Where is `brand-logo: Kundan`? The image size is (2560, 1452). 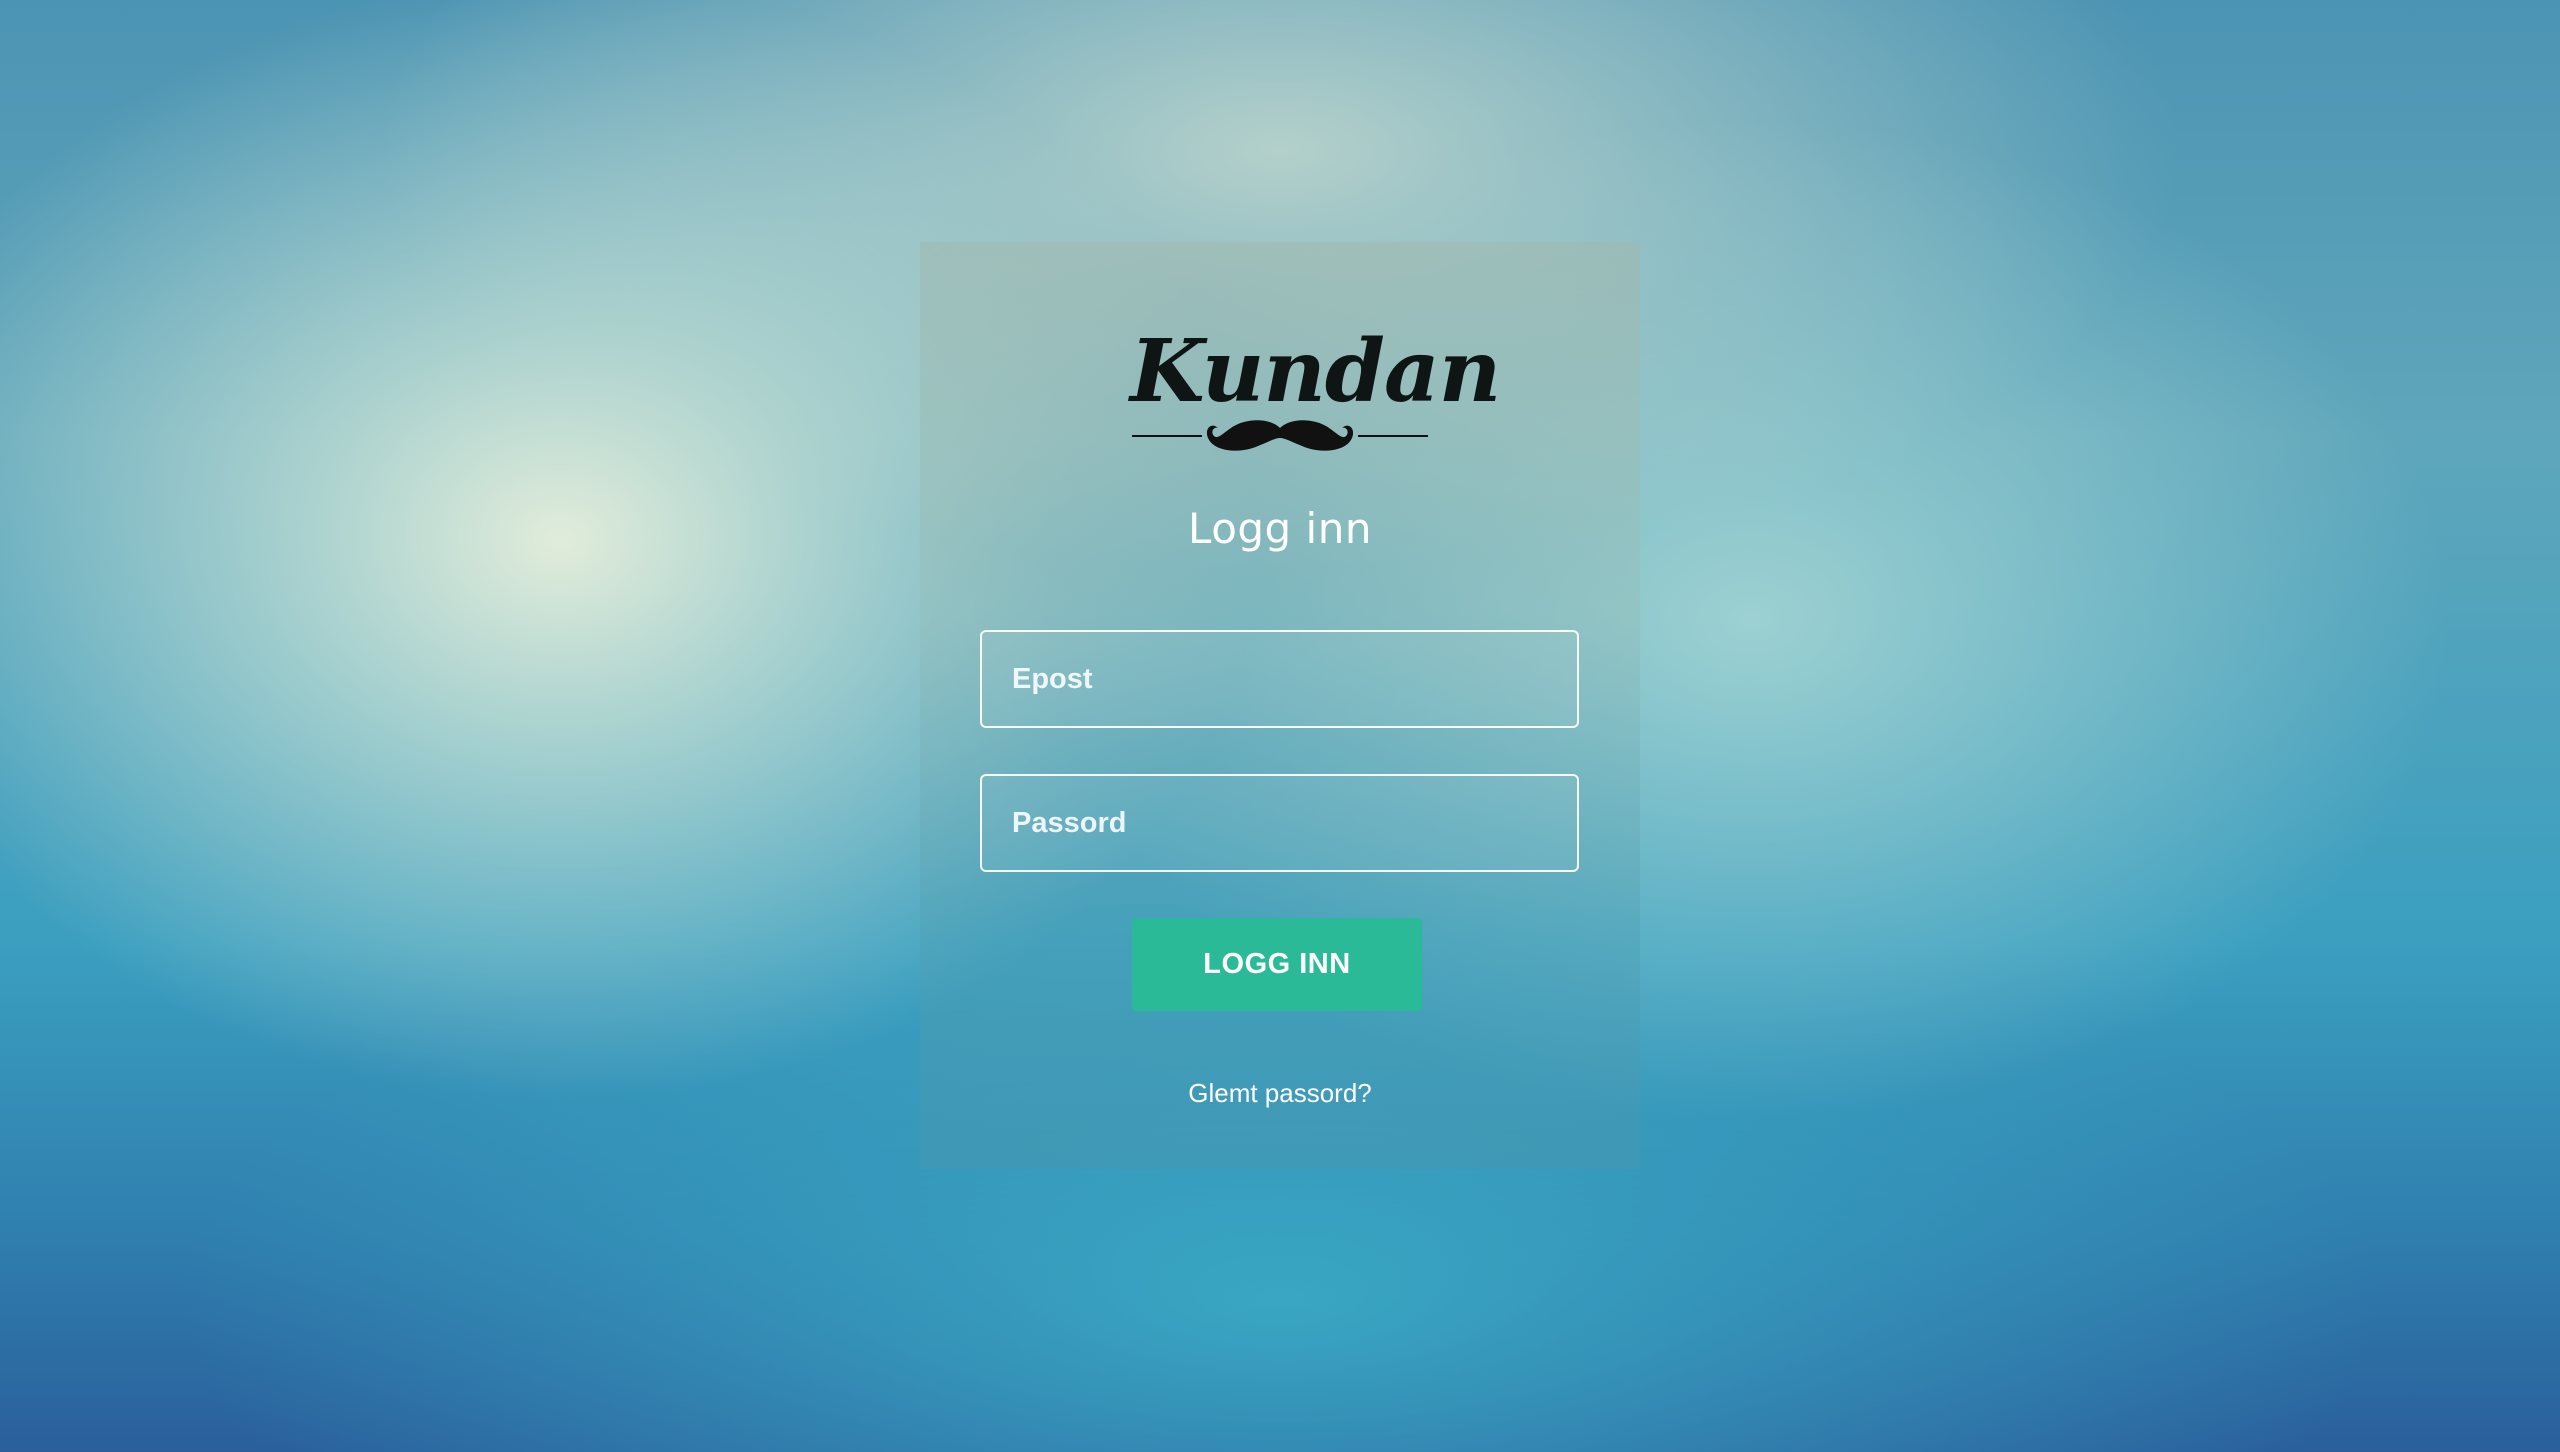 brand-logo: Kundan is located at coordinates (1315, 391).